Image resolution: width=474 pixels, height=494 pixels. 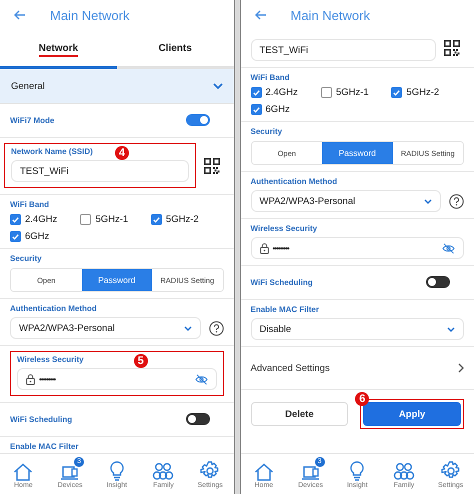 I want to click on settings-link: Advanced Settings, so click(x=357, y=368).